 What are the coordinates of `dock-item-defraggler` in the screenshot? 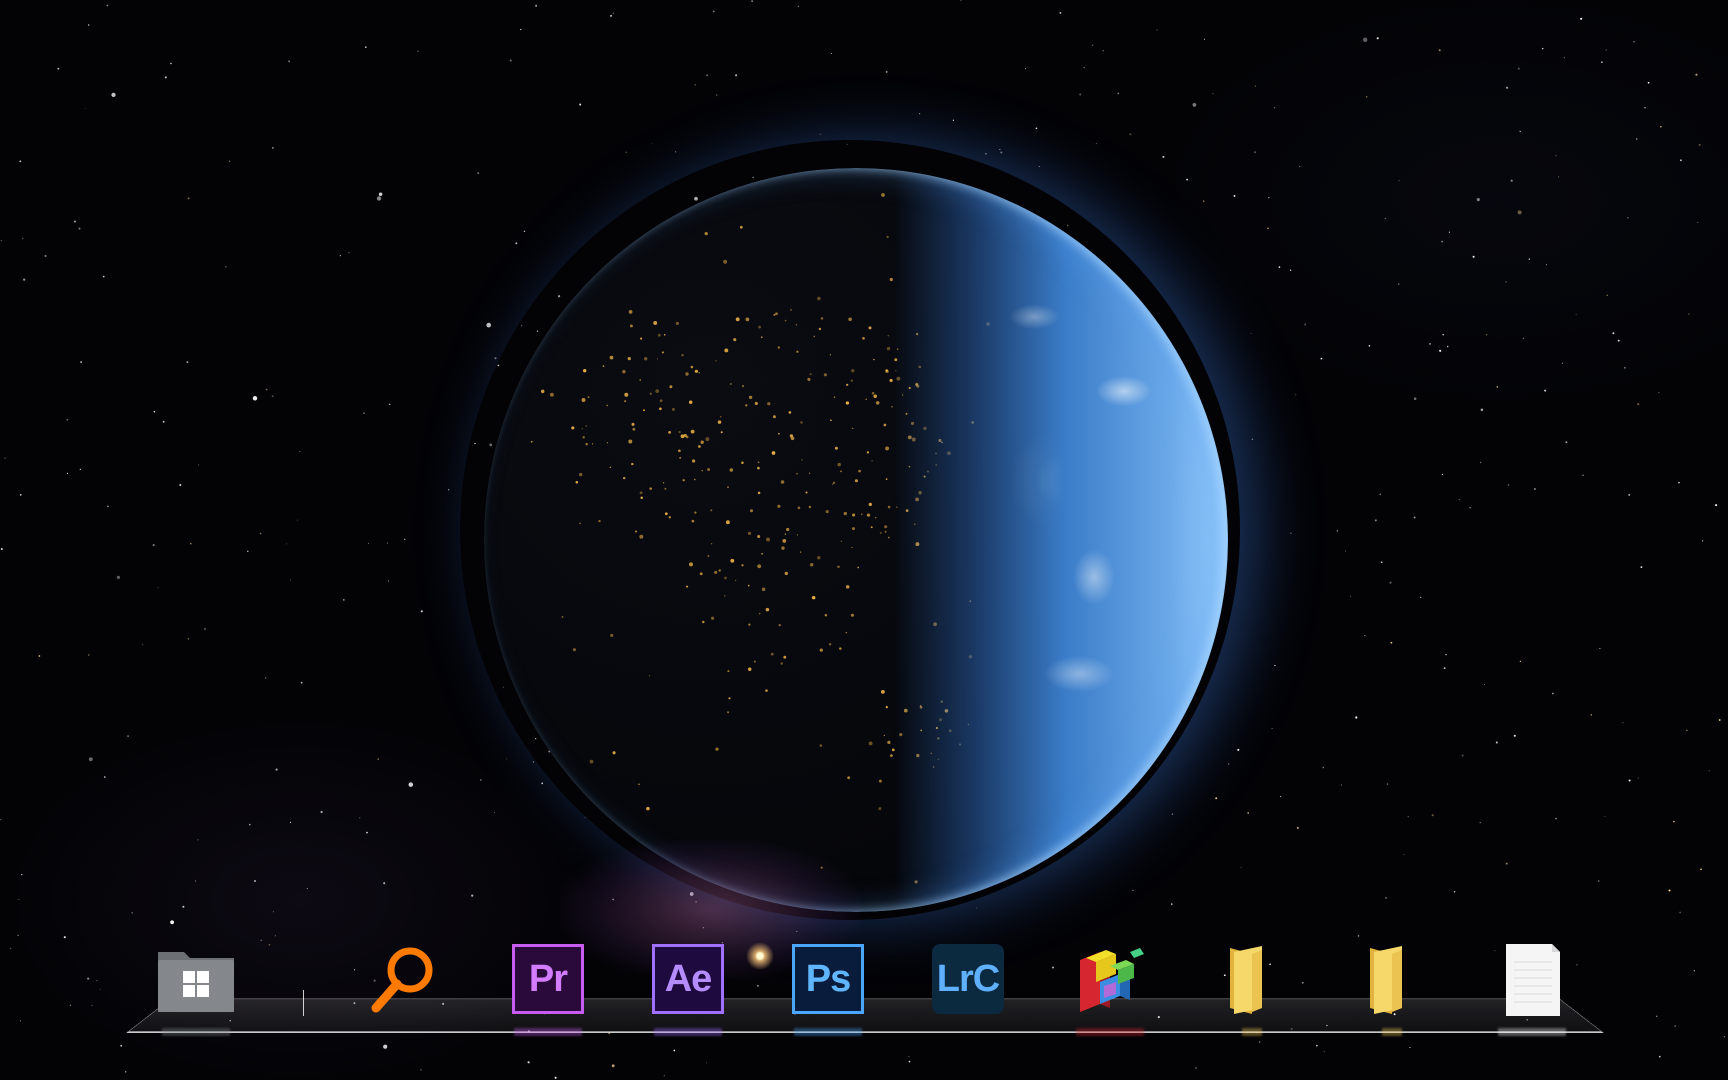 It's located at (1110, 987).